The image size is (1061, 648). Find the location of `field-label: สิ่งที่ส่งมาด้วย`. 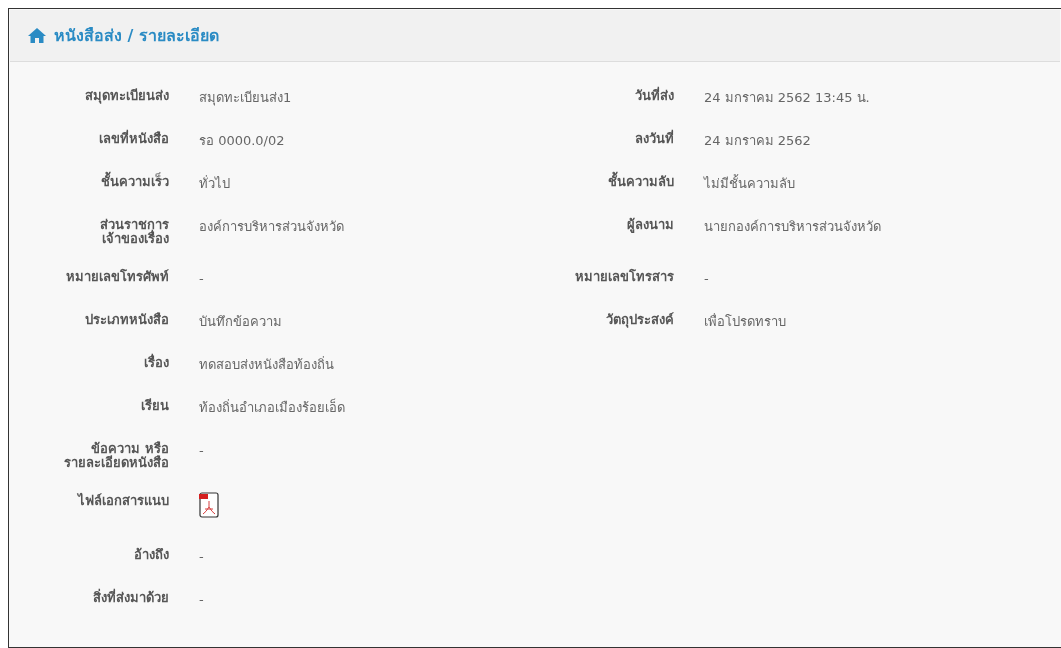

field-label: สิ่งที่ส่งมาด้วย is located at coordinates (130, 597).